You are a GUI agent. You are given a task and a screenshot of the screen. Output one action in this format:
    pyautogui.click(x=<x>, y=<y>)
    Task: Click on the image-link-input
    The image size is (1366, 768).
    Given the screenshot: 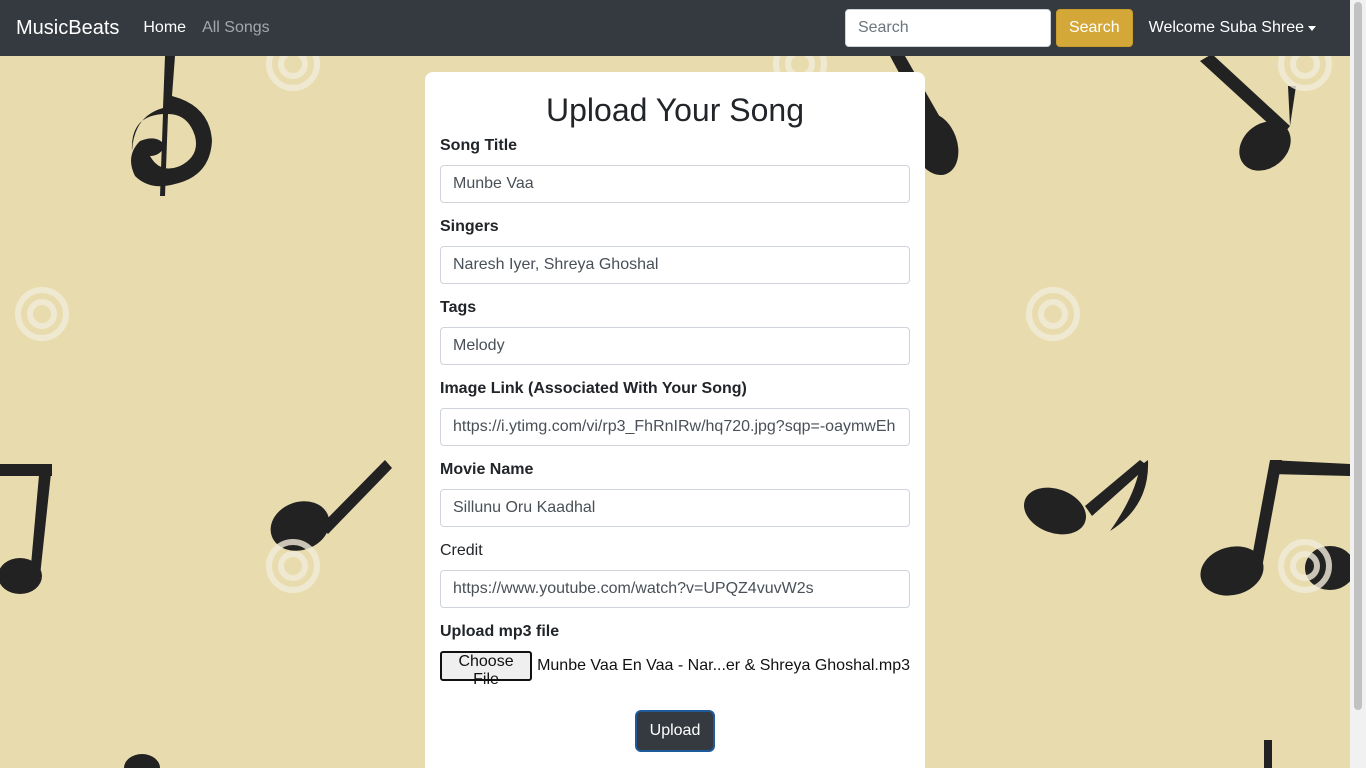 What is the action you would take?
    pyautogui.click(x=675, y=427)
    